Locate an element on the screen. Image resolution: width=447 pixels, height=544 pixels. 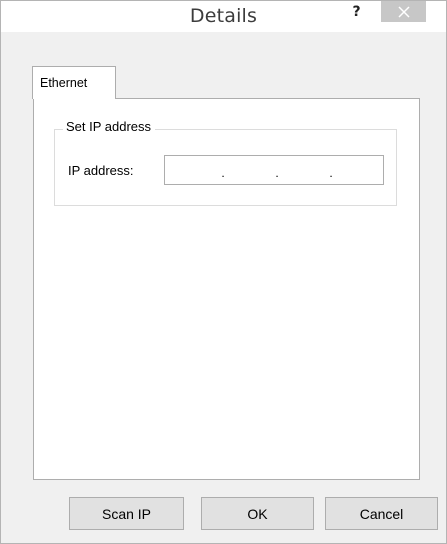
set-ip-group-title: Set IP address is located at coordinates (109, 126).